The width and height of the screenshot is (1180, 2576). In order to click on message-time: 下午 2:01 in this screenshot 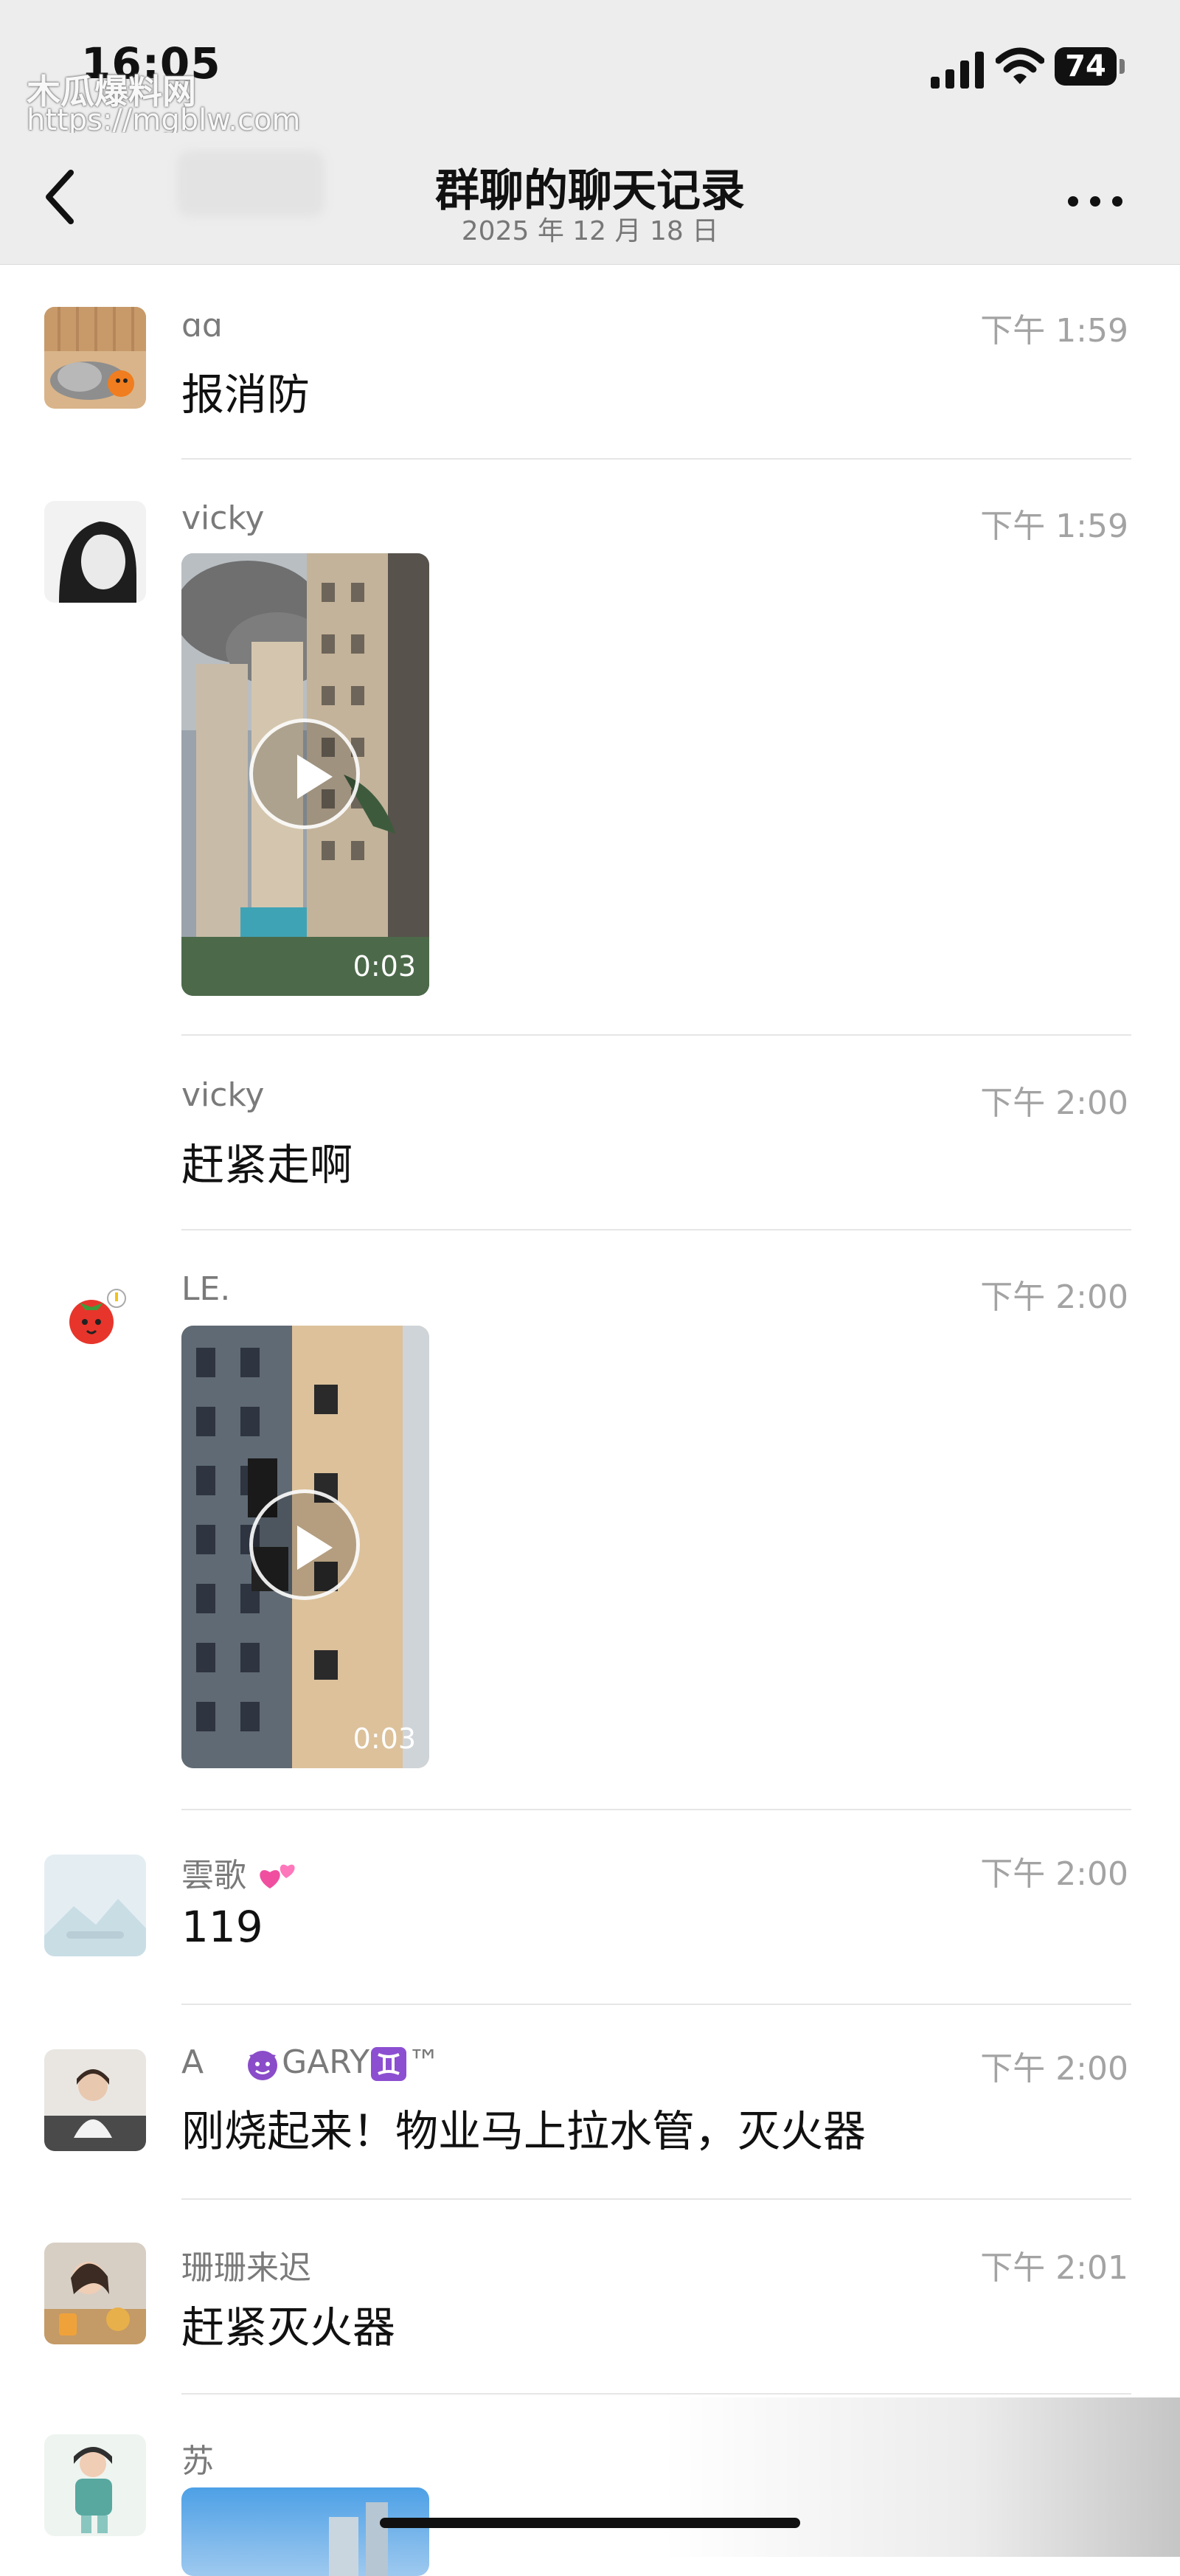, I will do `click(1054, 2268)`.